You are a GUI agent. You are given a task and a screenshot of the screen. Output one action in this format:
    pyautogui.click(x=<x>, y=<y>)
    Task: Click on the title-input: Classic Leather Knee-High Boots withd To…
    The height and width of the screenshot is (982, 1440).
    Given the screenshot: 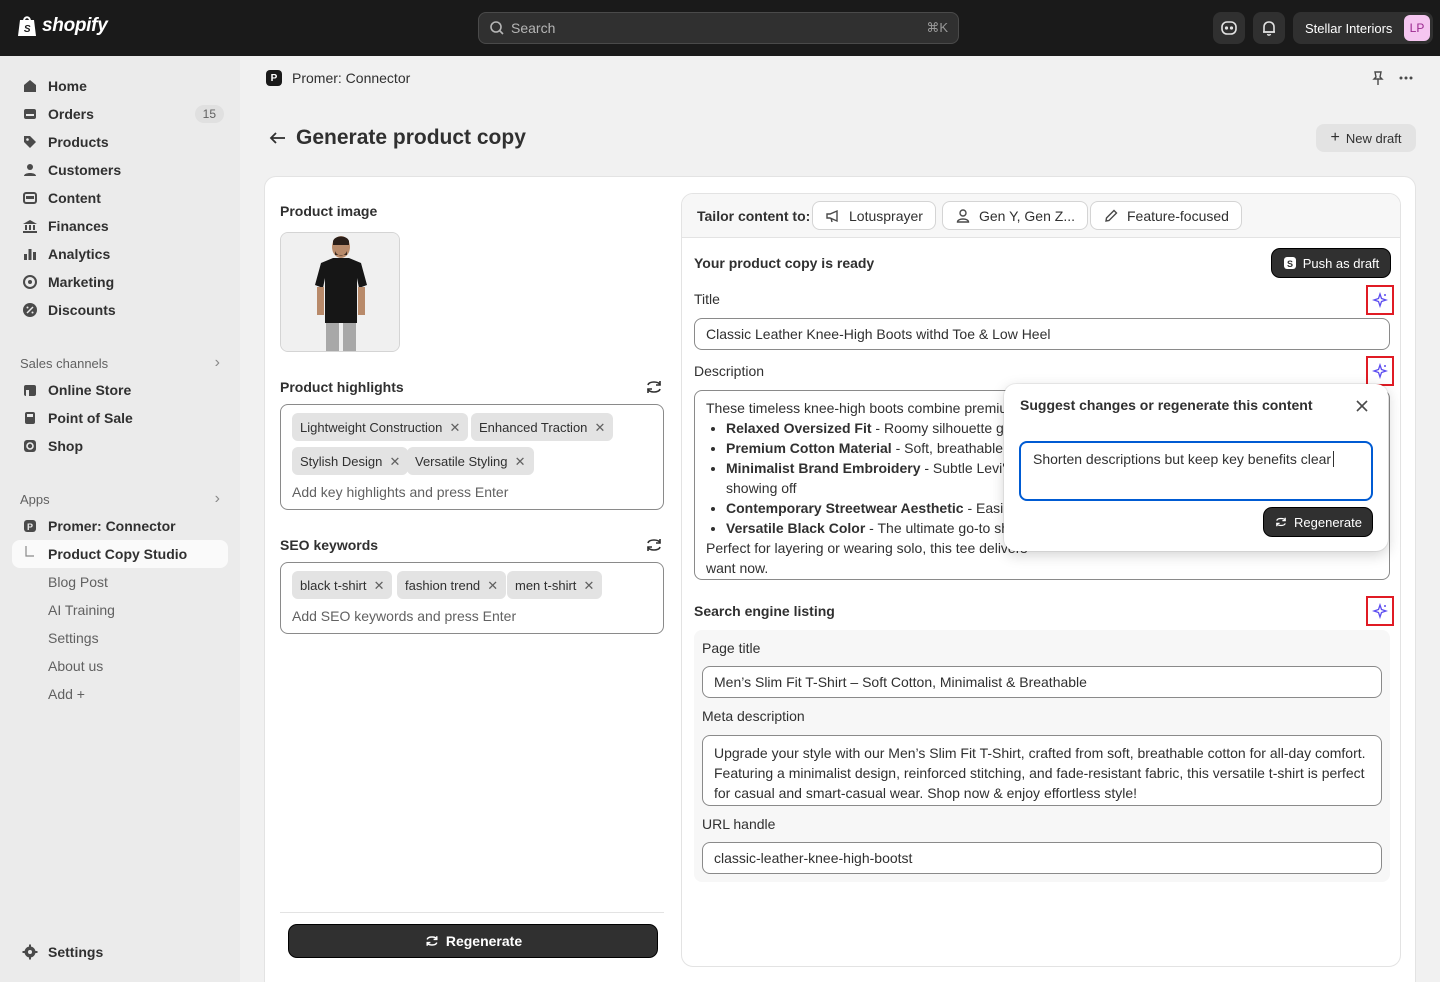 What is the action you would take?
    pyautogui.click(x=1042, y=334)
    